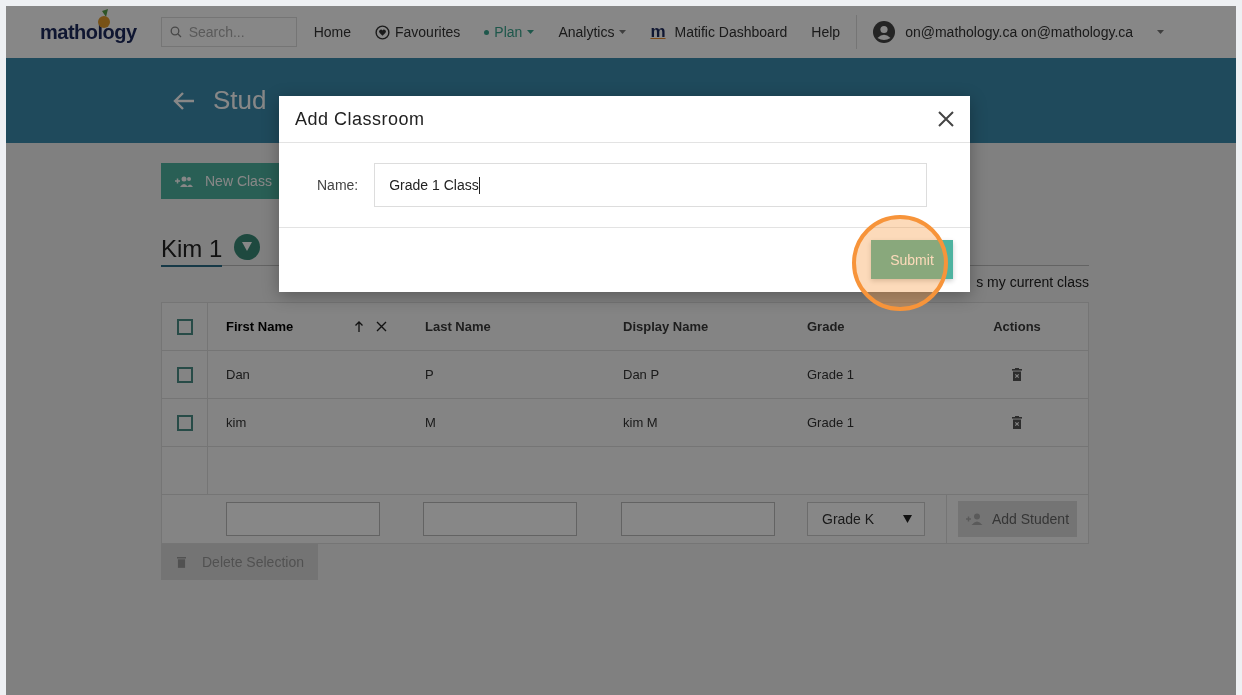  Describe the element at coordinates (1017, 519) in the screenshot. I see `add-student-button: Add Student` at that location.